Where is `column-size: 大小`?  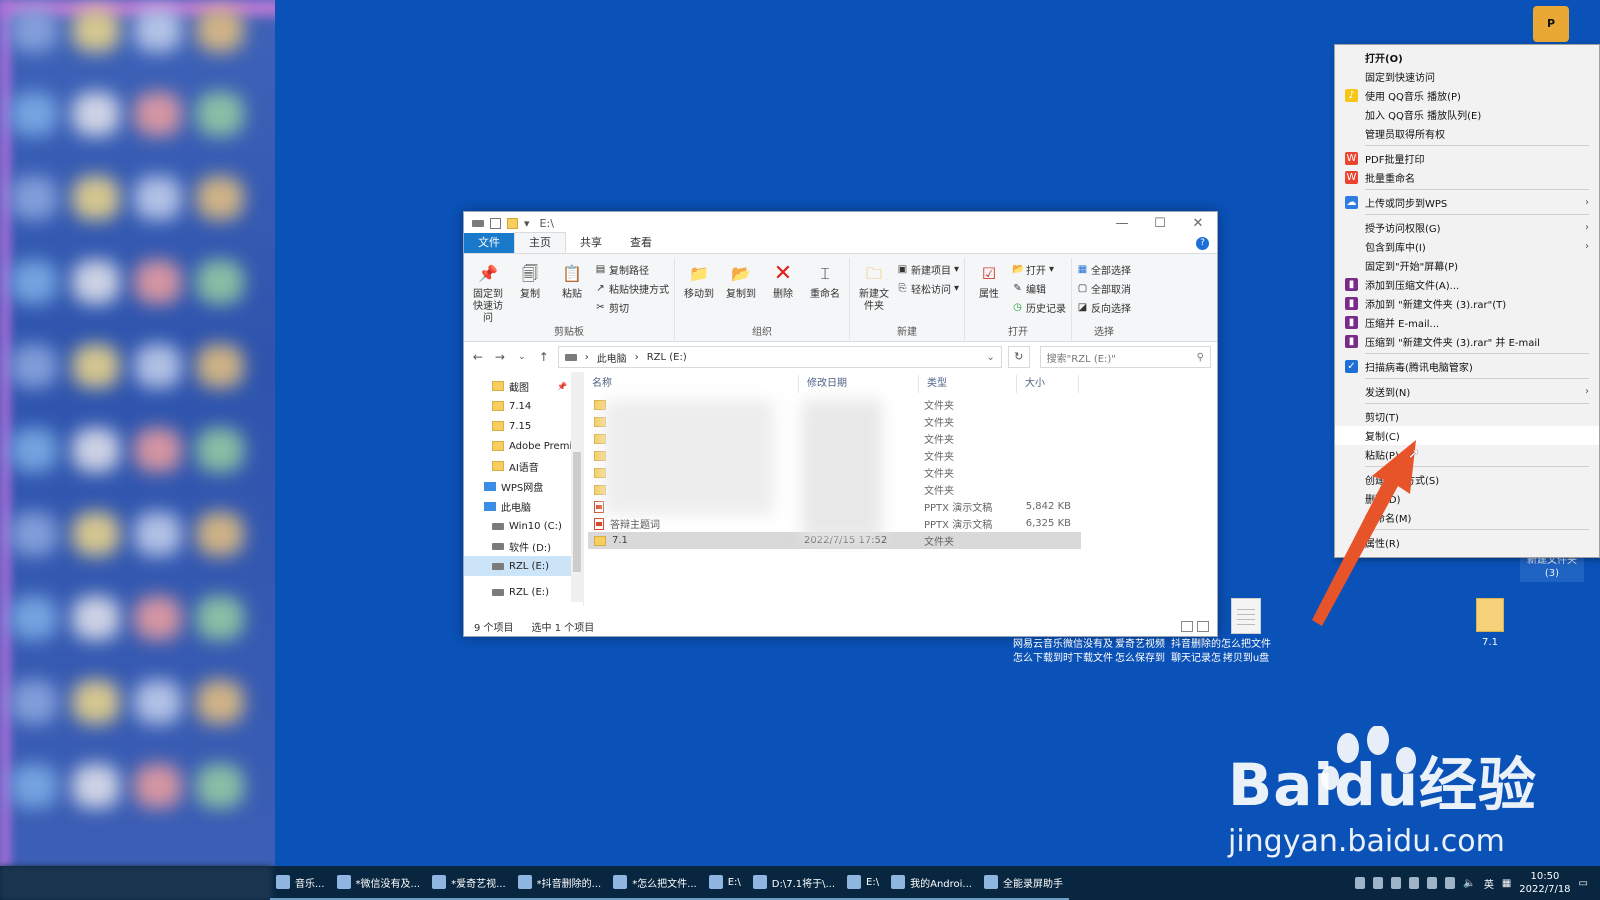 column-size: 大小 is located at coordinates (1048, 384).